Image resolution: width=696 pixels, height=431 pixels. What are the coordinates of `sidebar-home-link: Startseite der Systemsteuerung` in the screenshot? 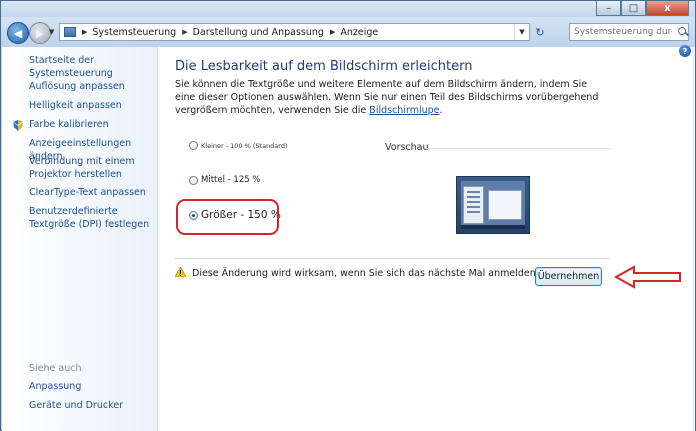 It's located at (91, 67).